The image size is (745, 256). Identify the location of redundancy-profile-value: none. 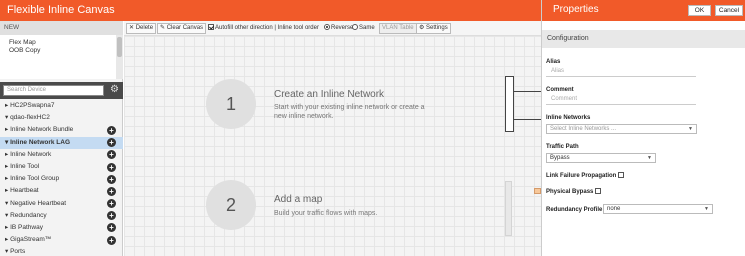
(614, 209).